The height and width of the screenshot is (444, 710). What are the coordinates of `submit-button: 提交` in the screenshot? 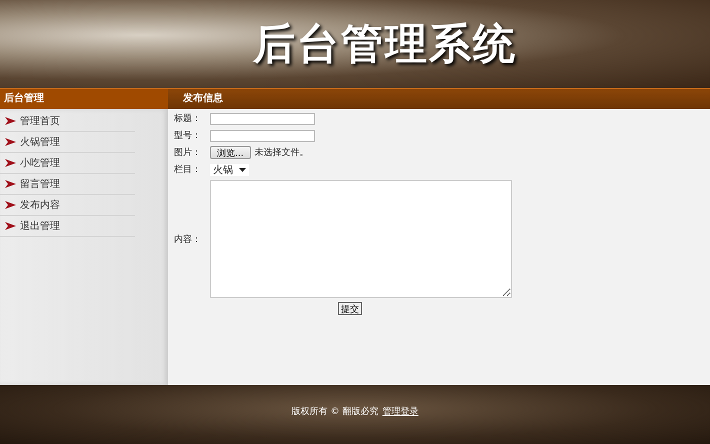 It's located at (350, 308).